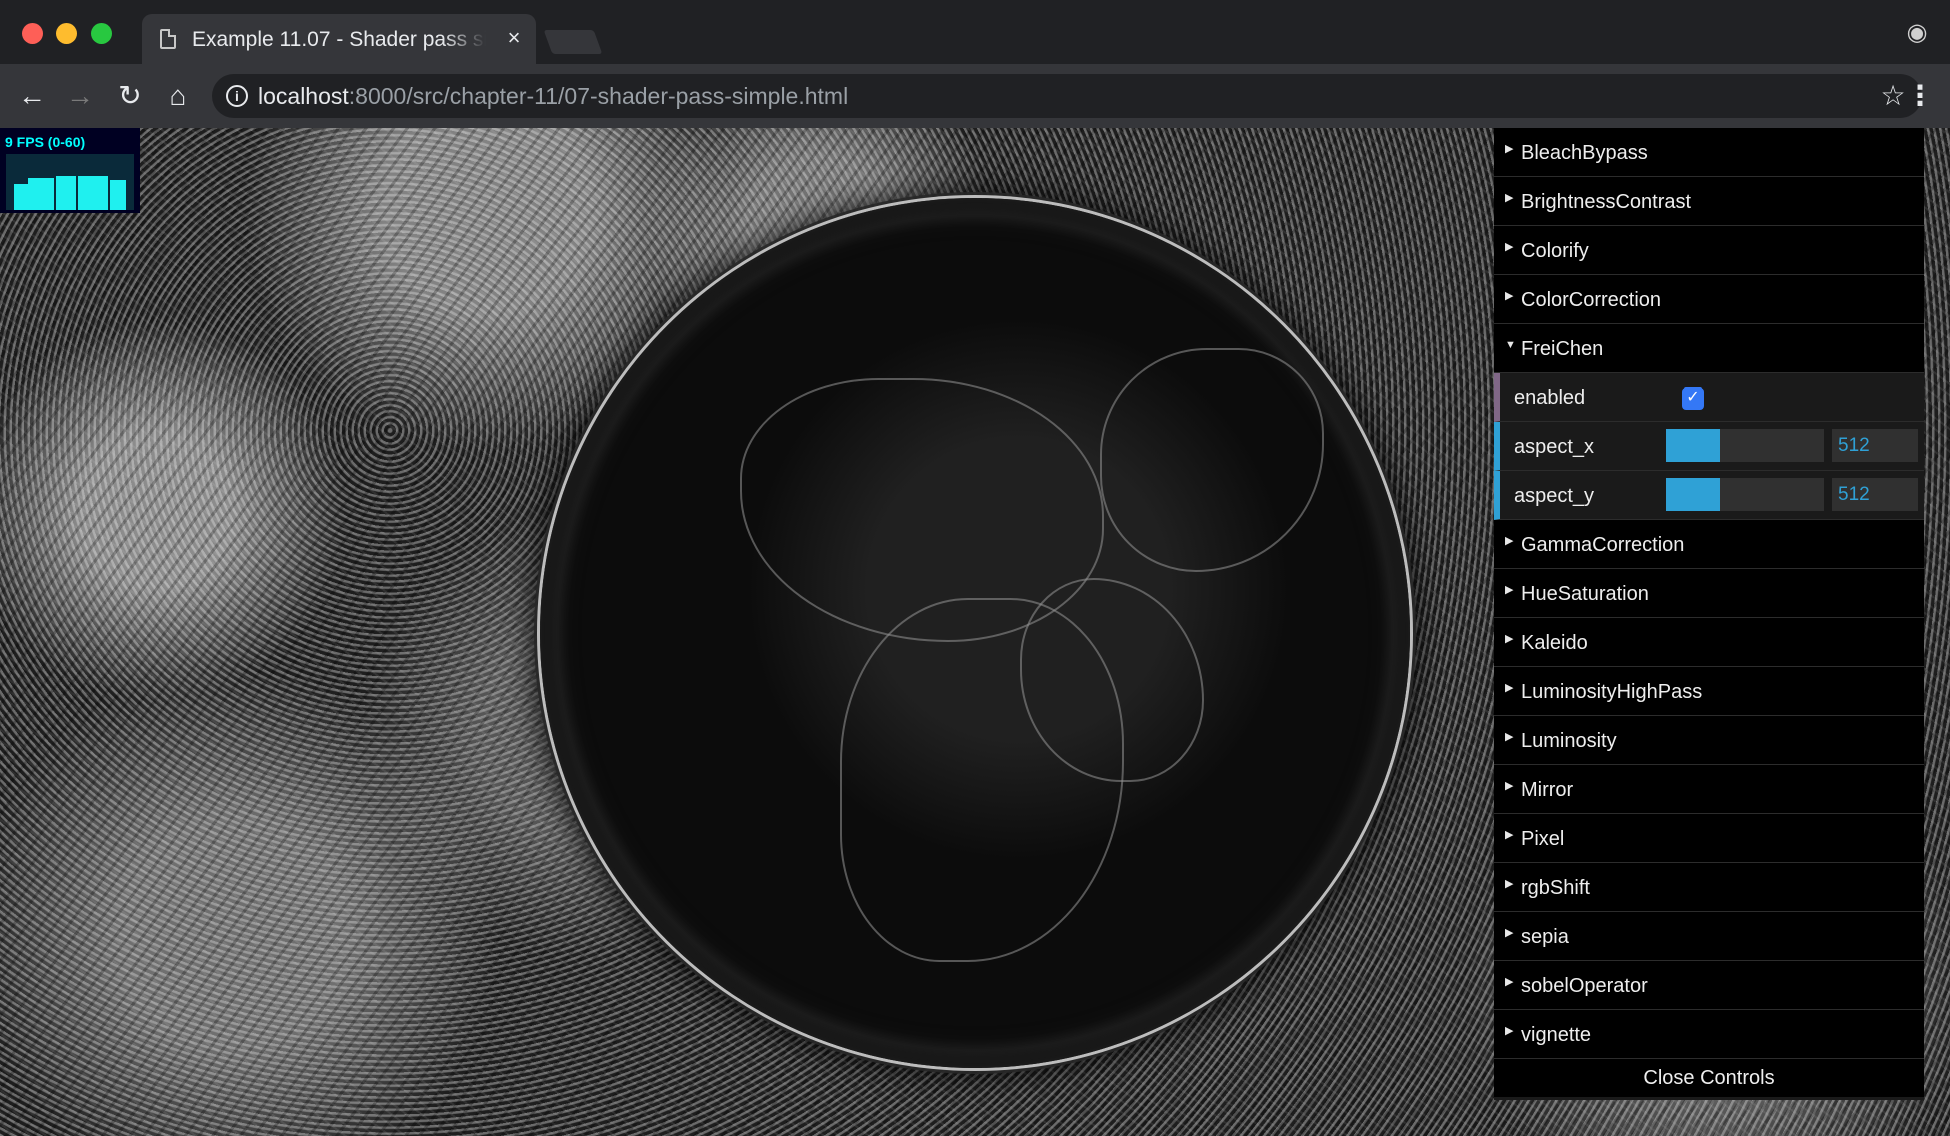 This screenshot has width=1950, height=1136. Describe the element at coordinates (1709, 985) in the screenshot. I see `folder-sobeloperator: ▶ sobelOperator` at that location.